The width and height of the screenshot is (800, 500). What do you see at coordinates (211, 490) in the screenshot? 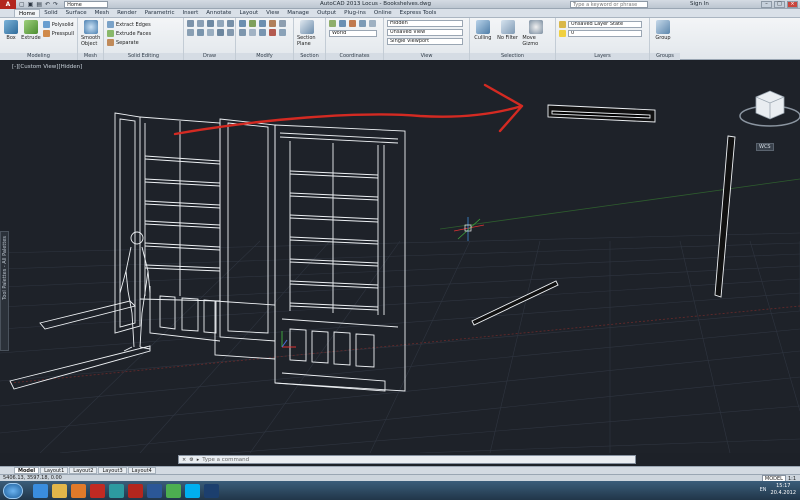
I see `photoshop-icon` at bounding box center [211, 490].